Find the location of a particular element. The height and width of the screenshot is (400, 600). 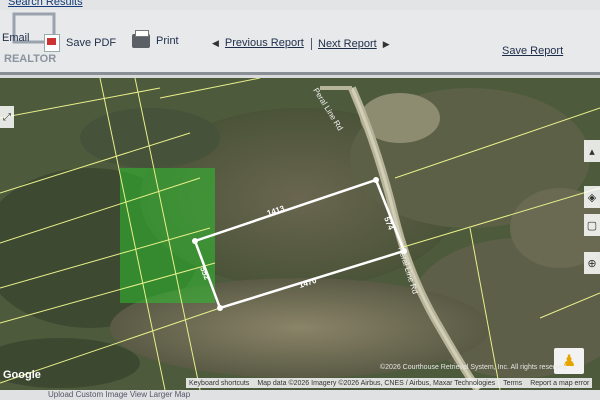

locate-icon: ⊕ is located at coordinates (592, 263).